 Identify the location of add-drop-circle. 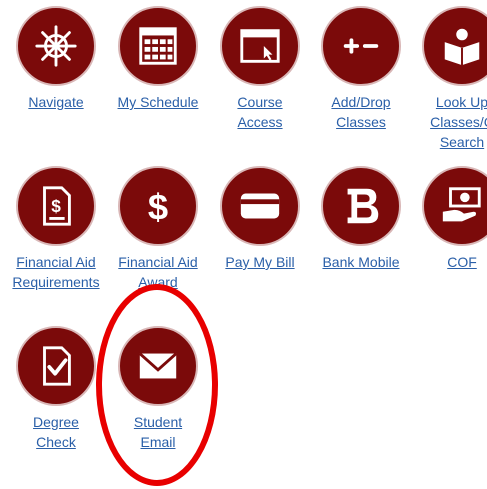
(361, 46).